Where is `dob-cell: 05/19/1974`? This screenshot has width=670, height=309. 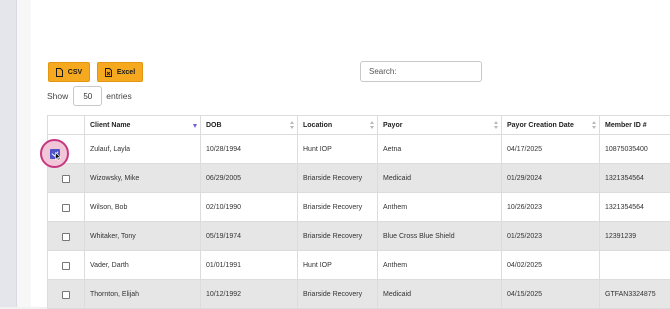
dob-cell: 05/19/1974 is located at coordinates (249, 236).